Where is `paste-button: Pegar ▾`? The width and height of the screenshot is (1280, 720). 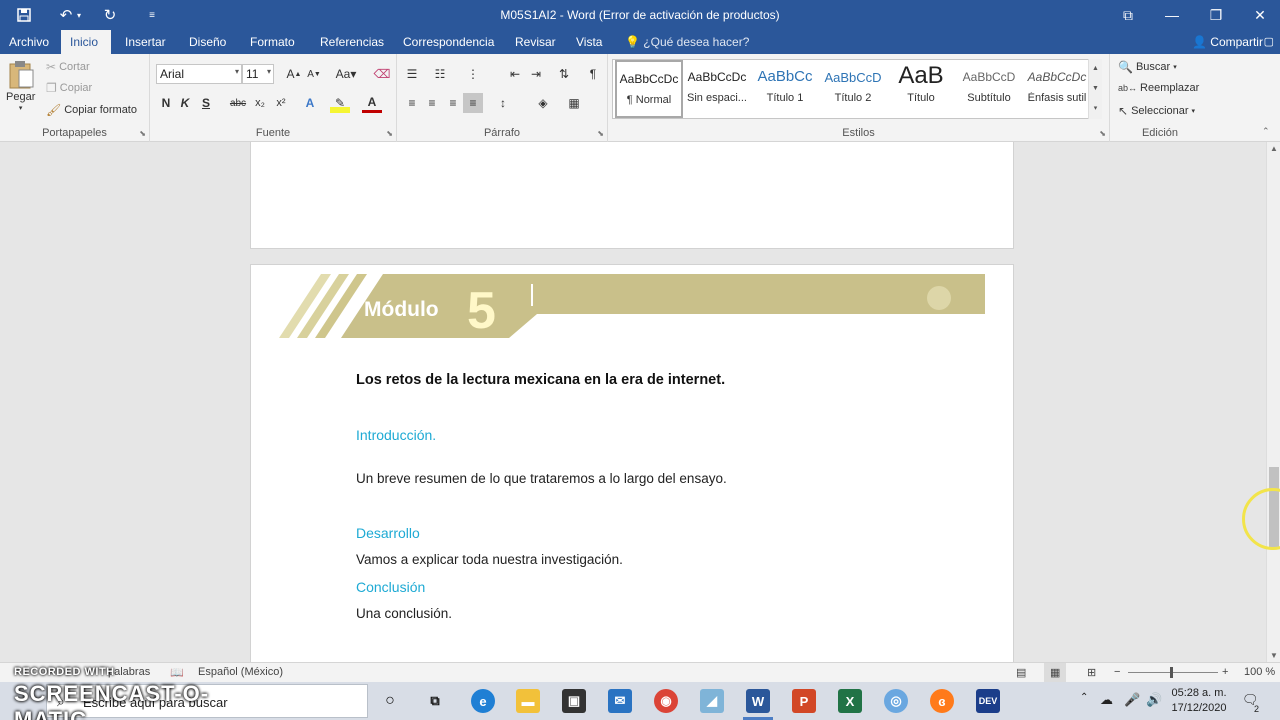
paste-button: Pegar ▾ is located at coordinates (20, 86).